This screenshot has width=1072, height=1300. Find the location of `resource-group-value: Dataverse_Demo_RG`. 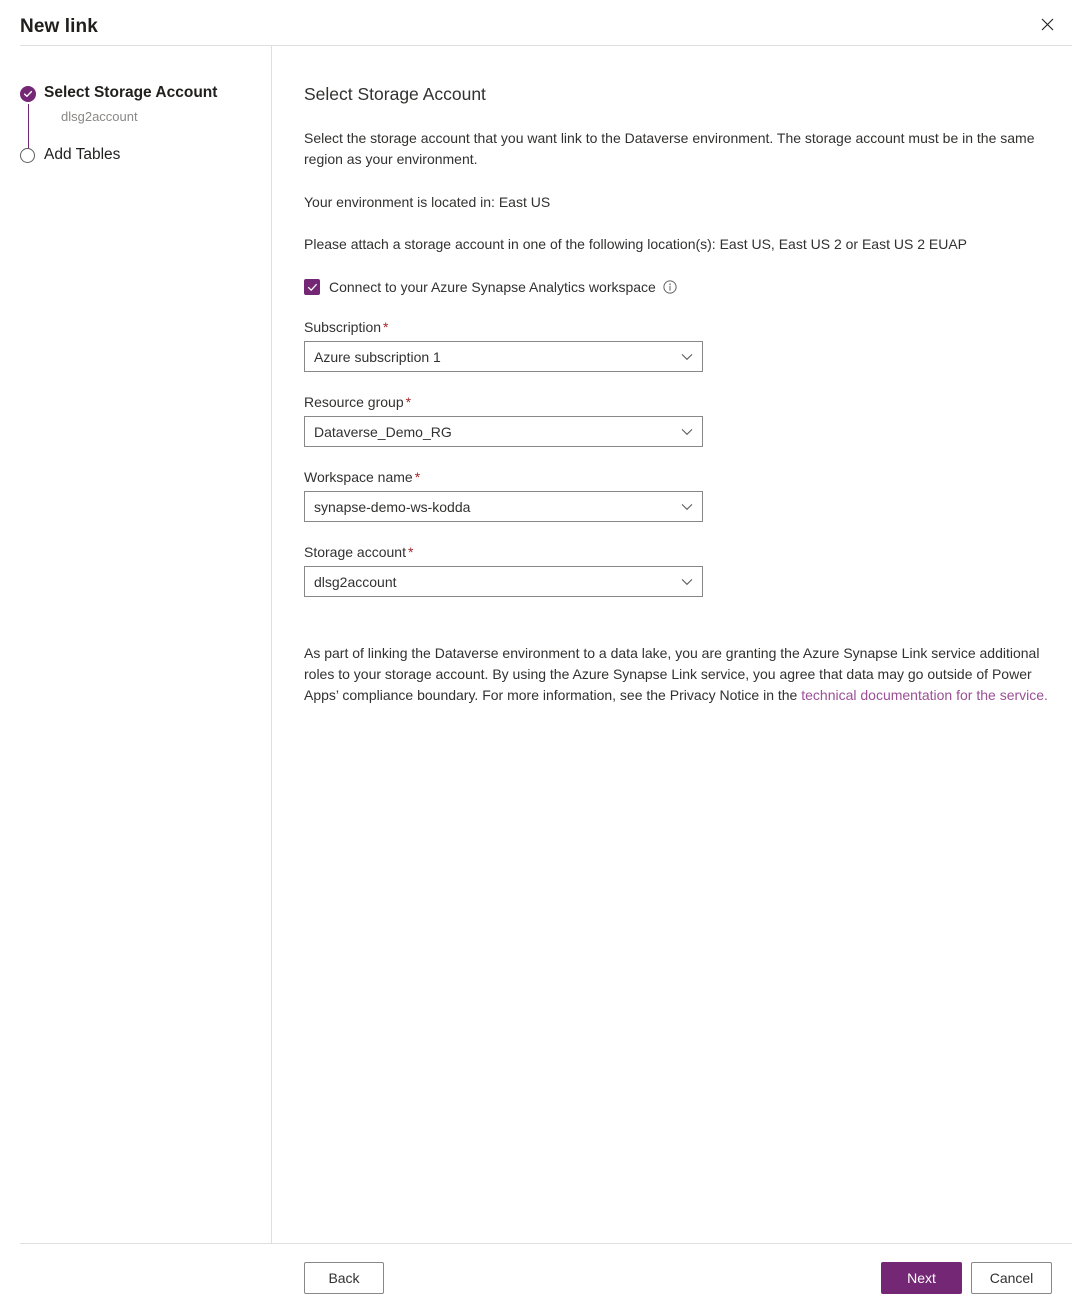

resource-group-value: Dataverse_Demo_RG is located at coordinates (383, 431).